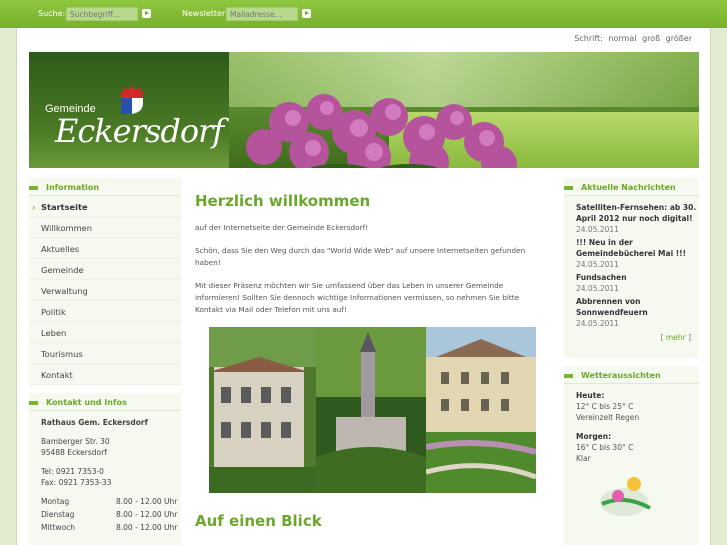  I want to click on more-news-link: mehr, so click(676, 337).